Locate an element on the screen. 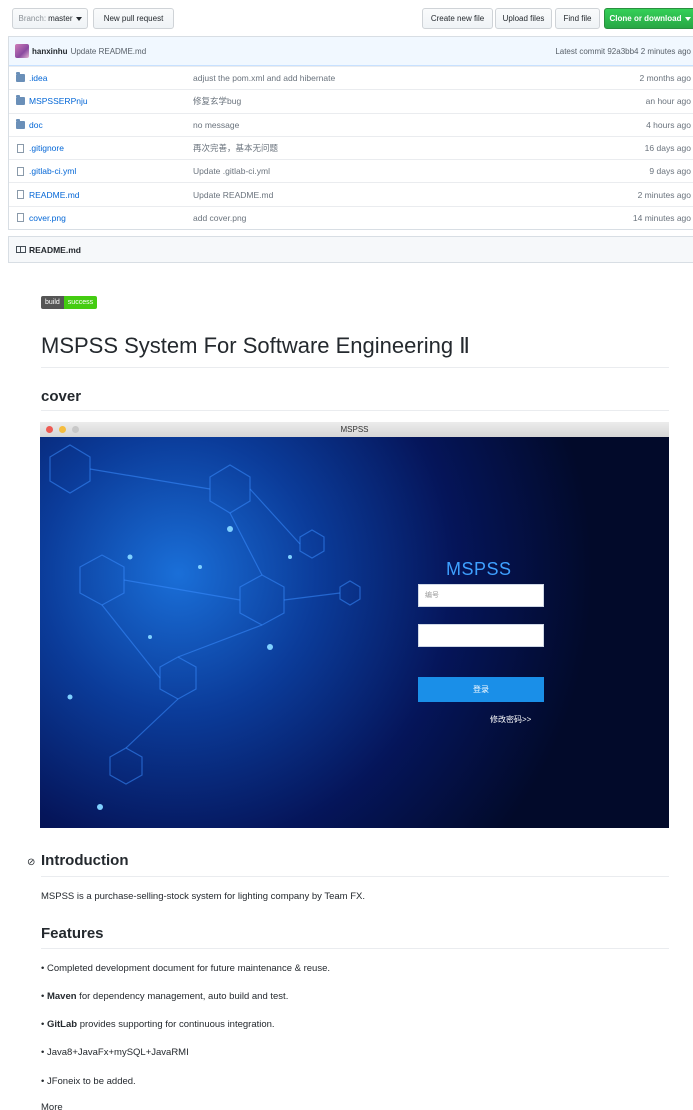 The image size is (693, 1110). app-window-title: MSPSS is located at coordinates (354, 429).